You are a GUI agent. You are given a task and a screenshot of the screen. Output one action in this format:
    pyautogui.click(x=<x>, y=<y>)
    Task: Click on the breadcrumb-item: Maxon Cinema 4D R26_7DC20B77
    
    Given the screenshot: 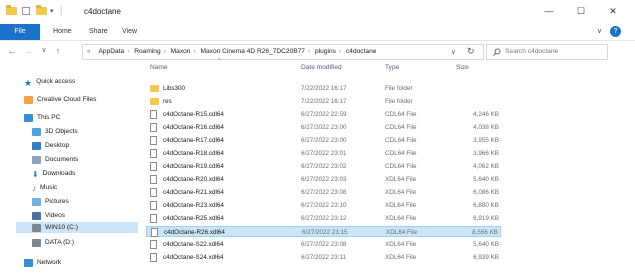 What is the action you would take?
    pyautogui.click(x=253, y=51)
    